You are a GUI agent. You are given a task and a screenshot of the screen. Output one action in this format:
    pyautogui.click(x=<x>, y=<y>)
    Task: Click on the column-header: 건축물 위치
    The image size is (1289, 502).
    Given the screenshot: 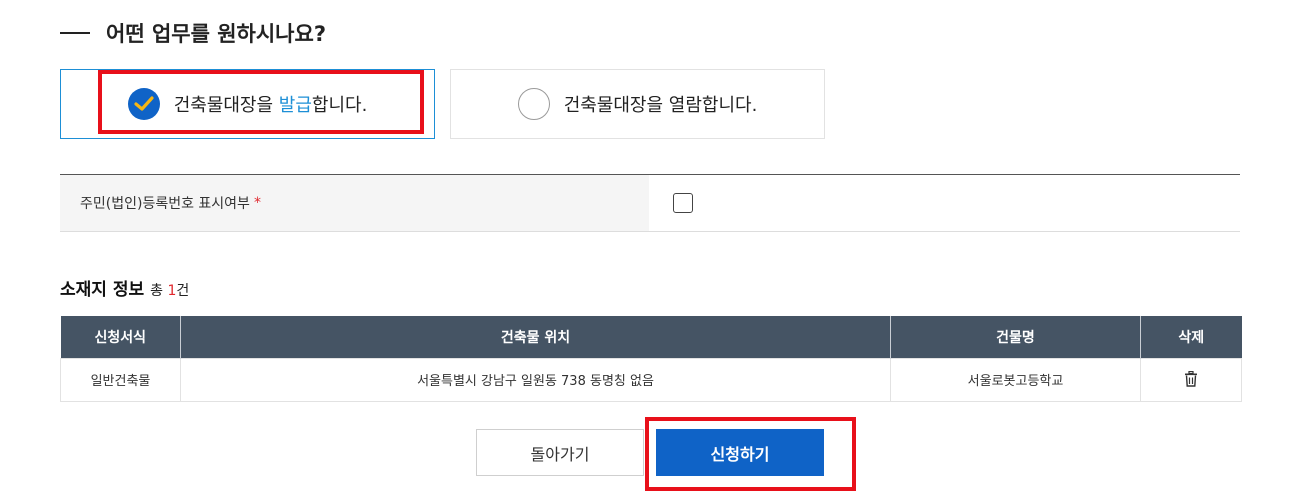 What is the action you would take?
    pyautogui.click(x=535, y=337)
    